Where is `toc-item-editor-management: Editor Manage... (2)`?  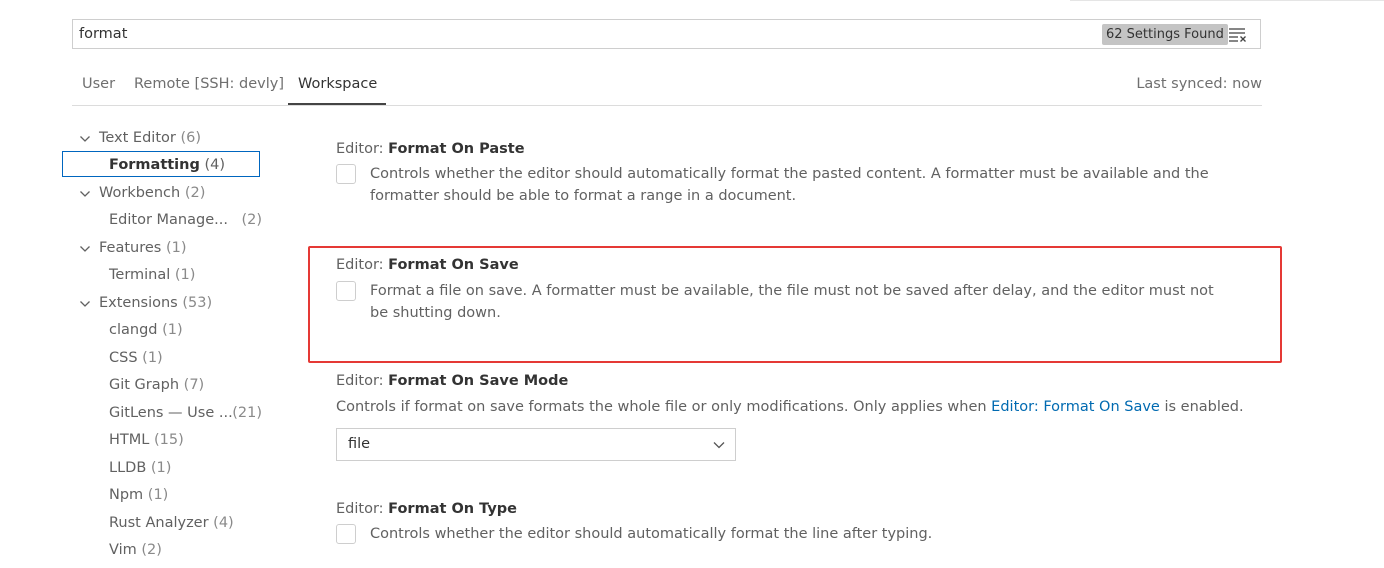
toc-item-editor-management: Editor Manage... (2) is located at coordinates (185, 220).